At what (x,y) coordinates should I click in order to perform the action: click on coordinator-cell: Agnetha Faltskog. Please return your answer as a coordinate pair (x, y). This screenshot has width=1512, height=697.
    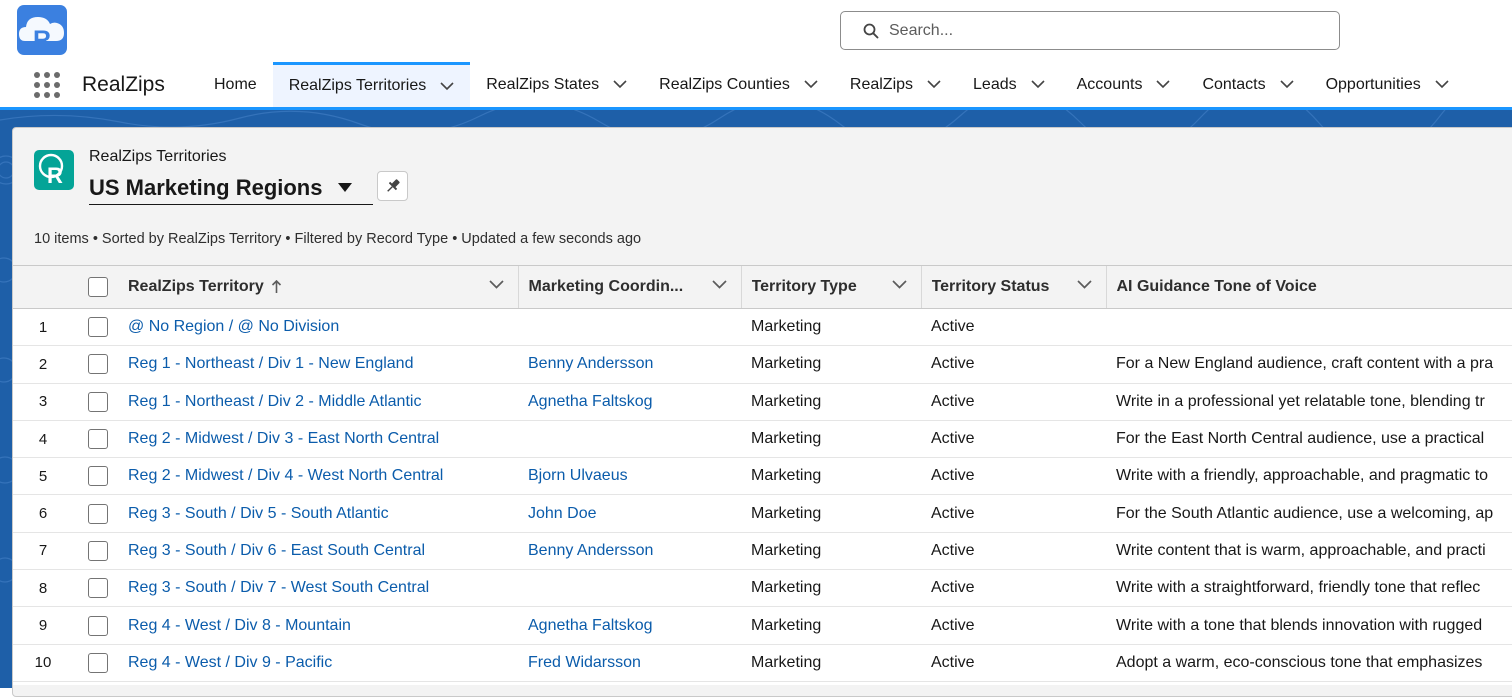
    Looking at the image, I should click on (629, 402).